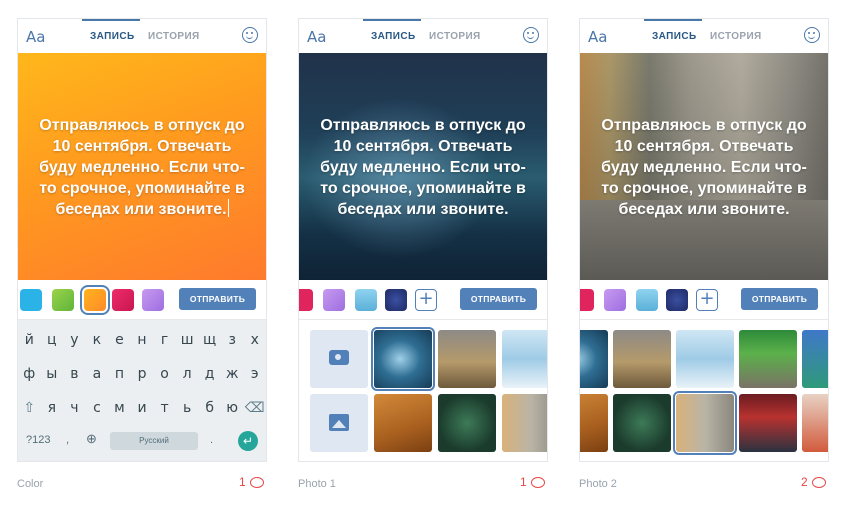 This screenshot has height=508, width=848. I want to click on photo-thumb-green-building, so click(768, 359).